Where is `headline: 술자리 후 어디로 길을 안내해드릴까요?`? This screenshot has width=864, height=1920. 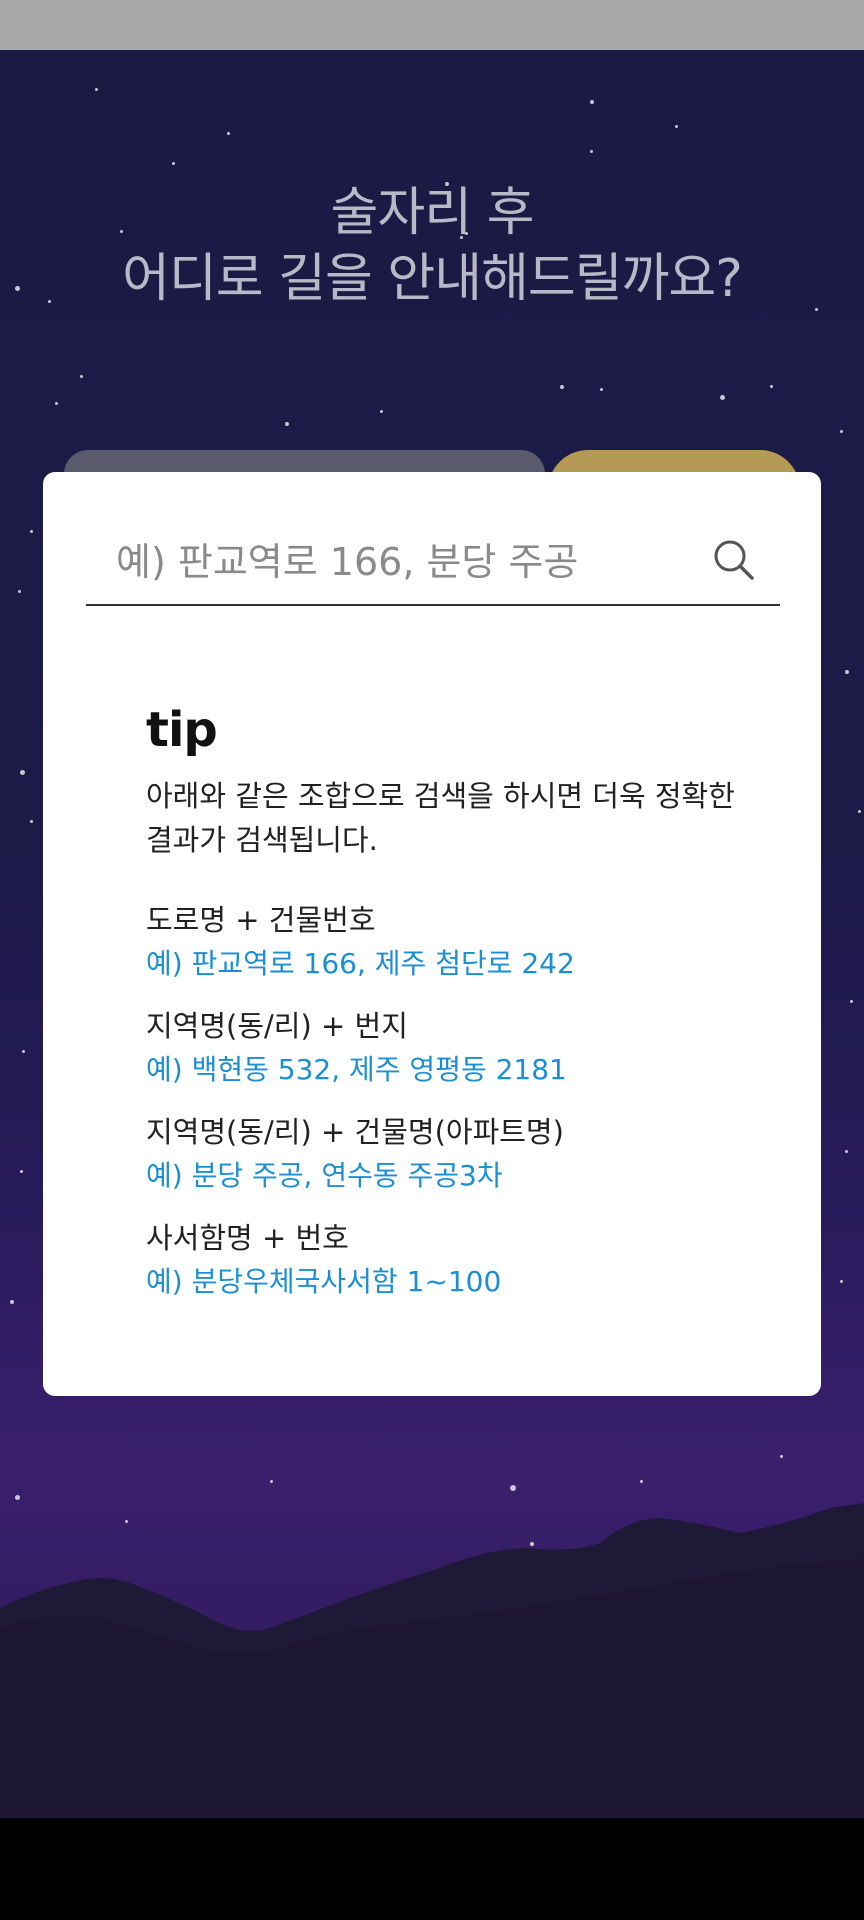 headline: 술자리 후 어디로 길을 안내해드릴까요? is located at coordinates (432, 246).